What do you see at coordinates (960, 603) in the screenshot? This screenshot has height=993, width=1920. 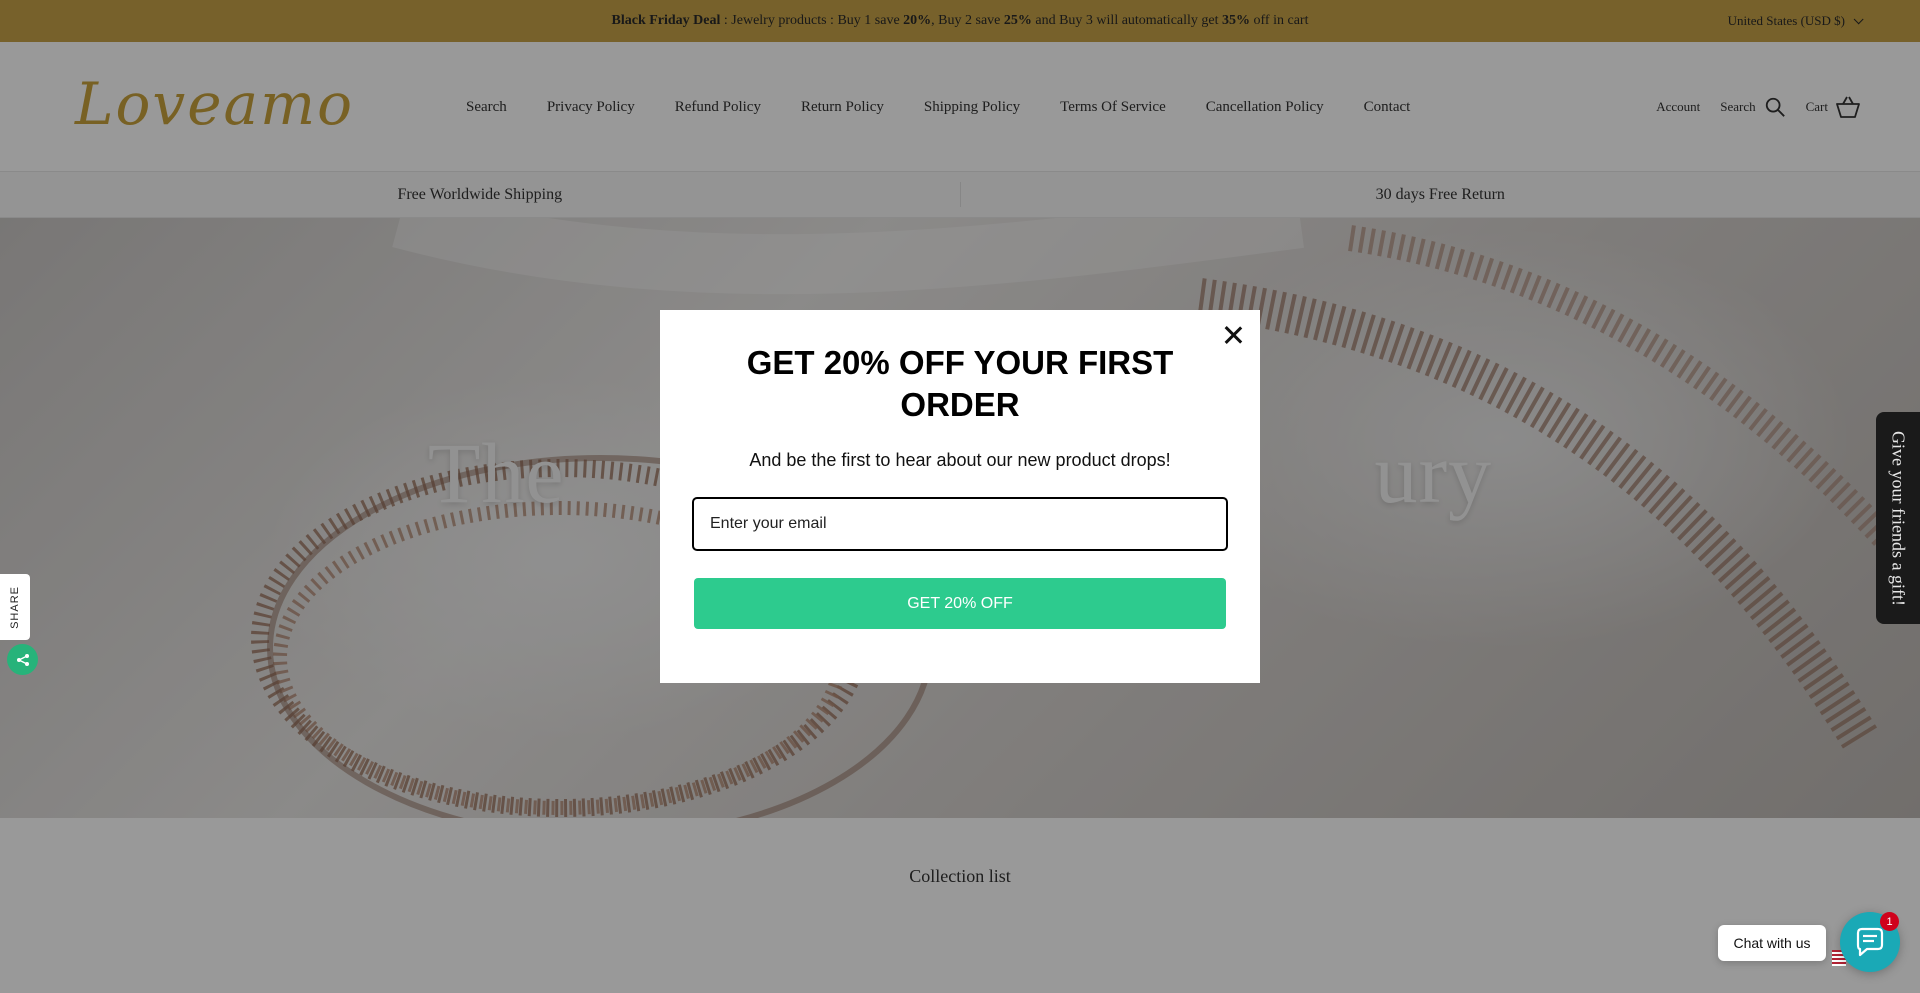 I see `get-discount-button: GET 20% OFF` at bounding box center [960, 603].